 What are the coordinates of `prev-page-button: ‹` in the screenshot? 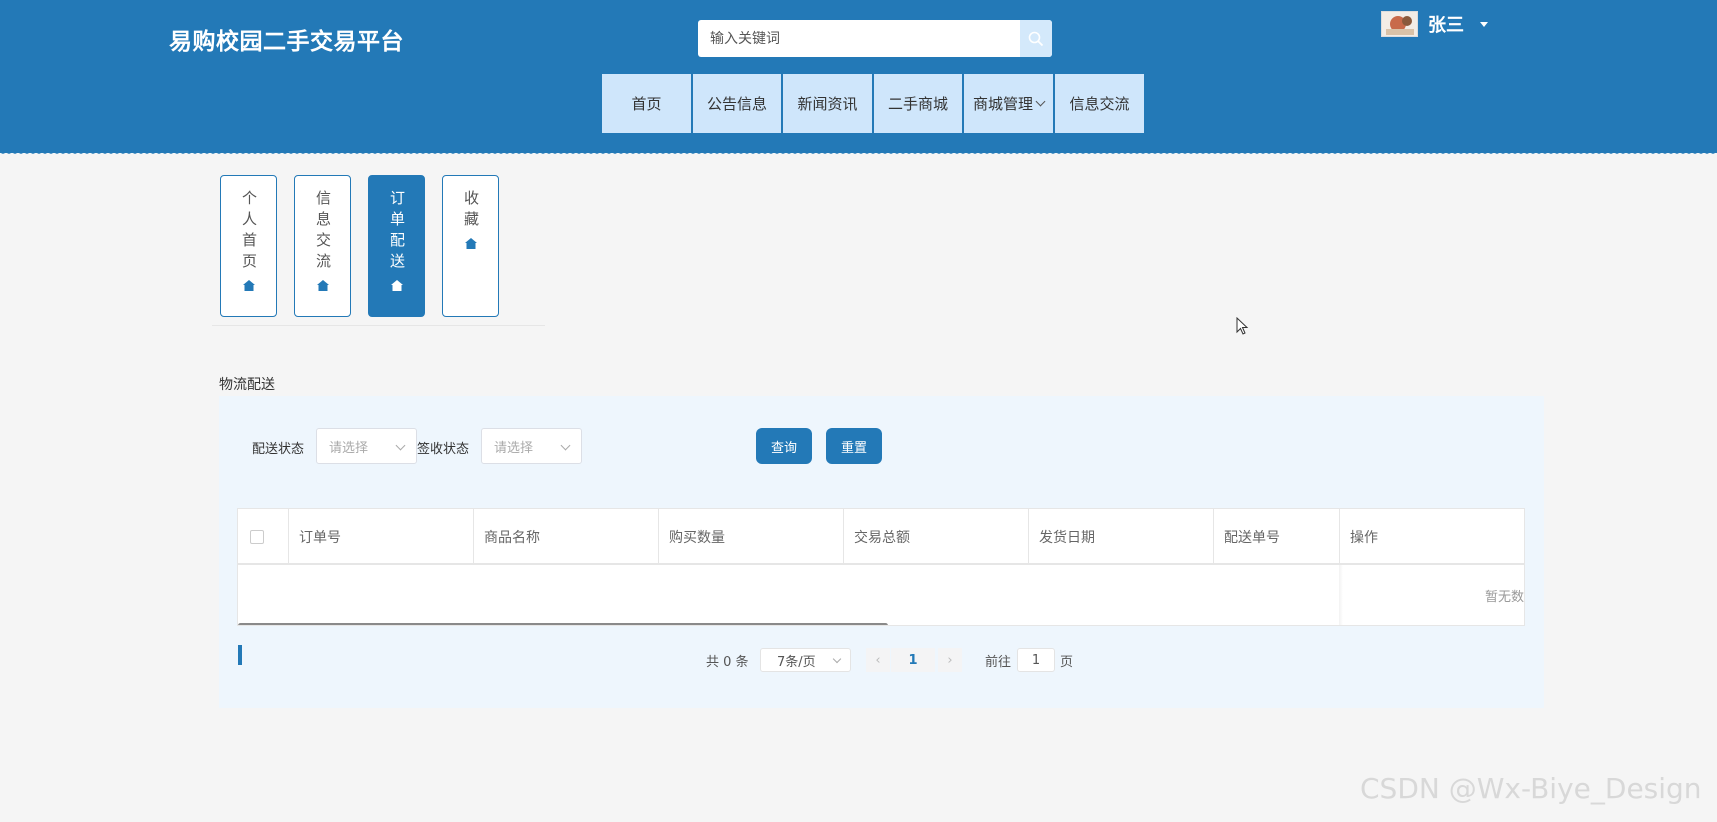 It's located at (878, 660).